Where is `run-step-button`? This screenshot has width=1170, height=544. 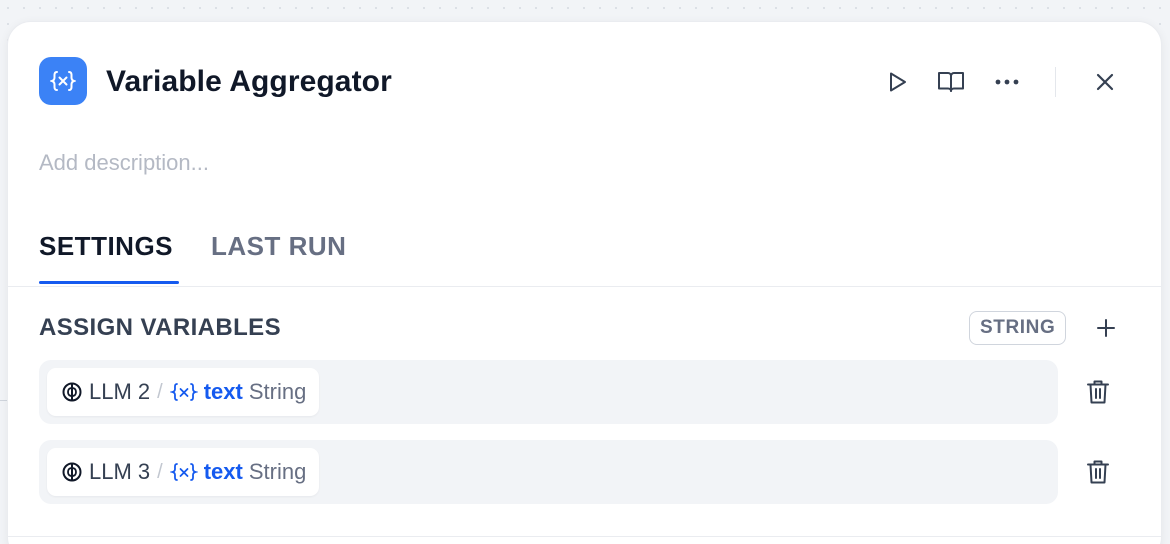 run-step-button is located at coordinates (897, 82).